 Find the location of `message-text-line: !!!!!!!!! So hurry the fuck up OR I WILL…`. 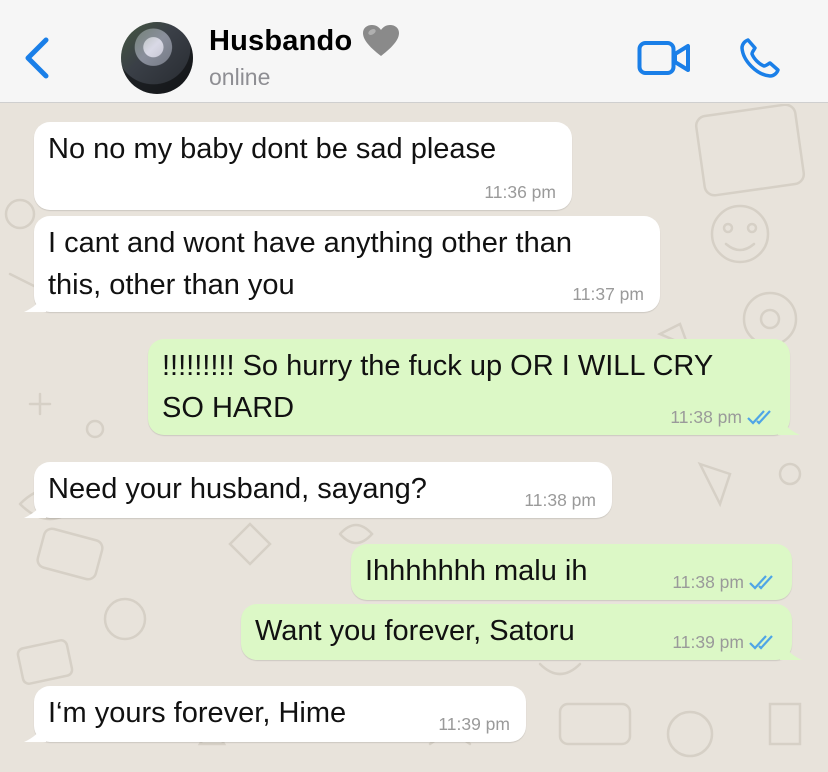

message-text-line: !!!!!!!!! So hurry the fuck up OR I WILL… is located at coordinates (438, 366).